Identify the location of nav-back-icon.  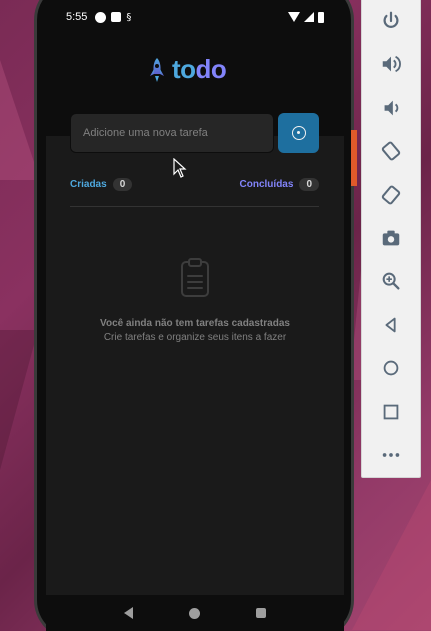
(128, 613).